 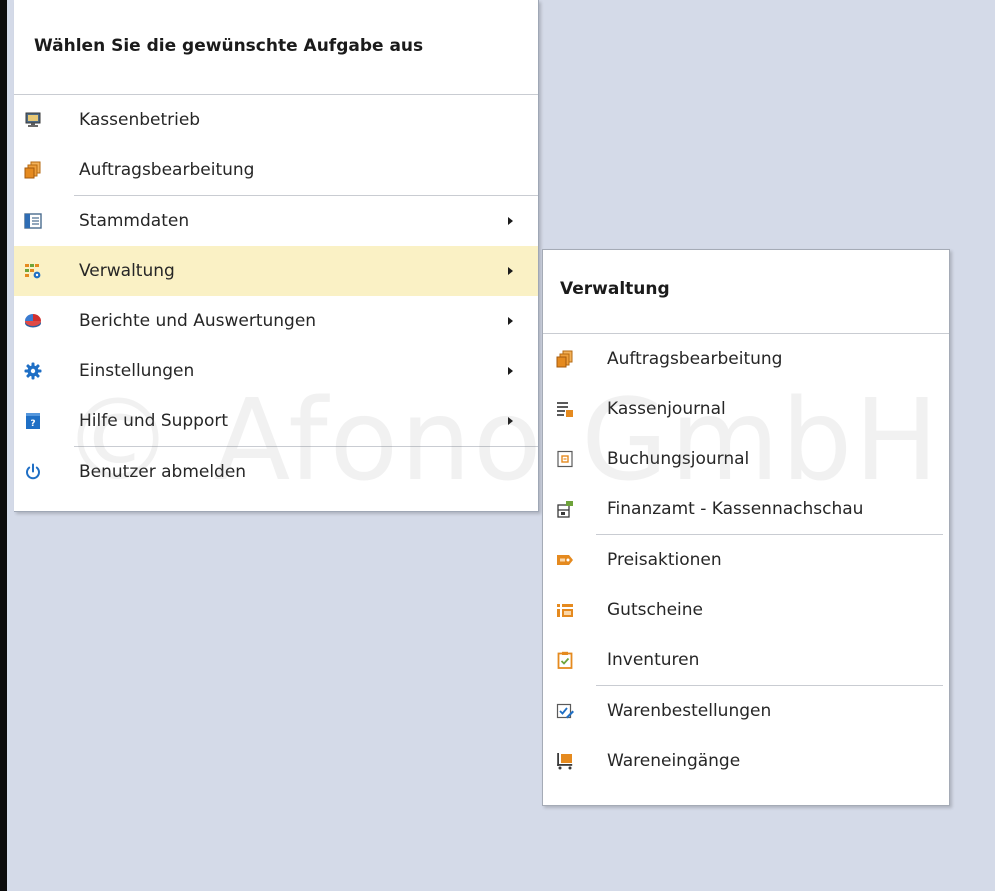 I want to click on submenu-item-label: Wareneingänge, so click(x=674, y=761).